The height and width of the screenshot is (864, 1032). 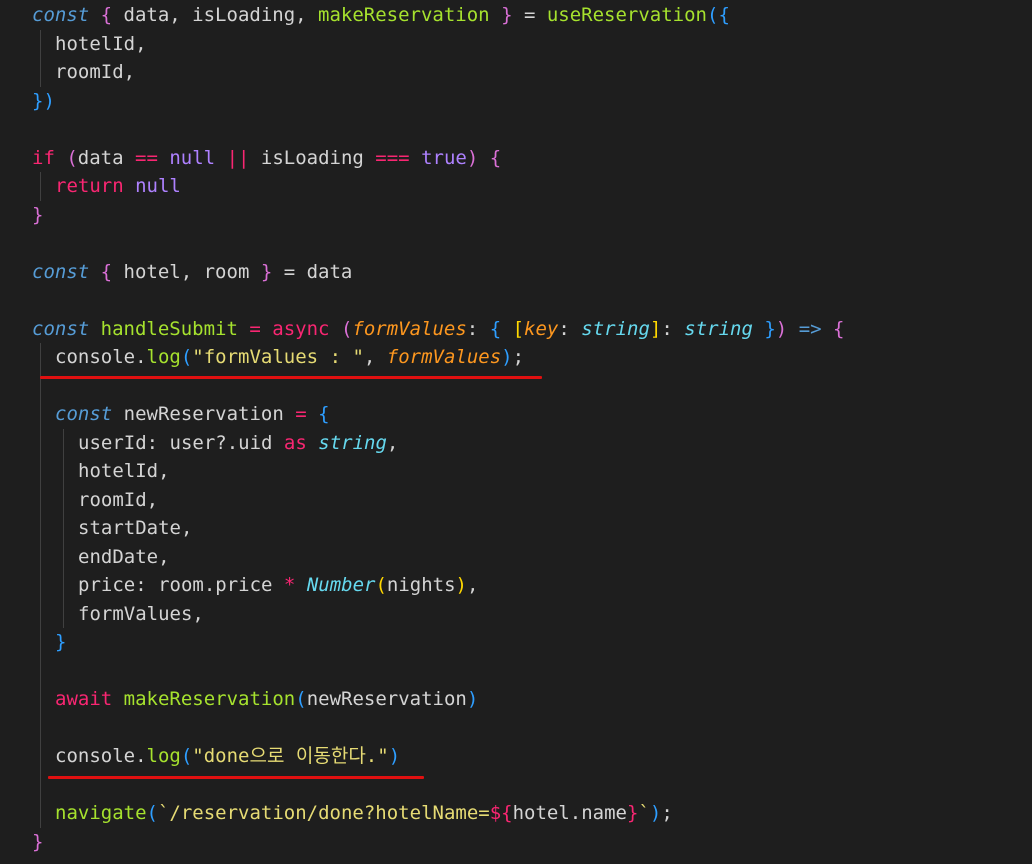 I want to click on code-token: `, so click(x=644, y=813).